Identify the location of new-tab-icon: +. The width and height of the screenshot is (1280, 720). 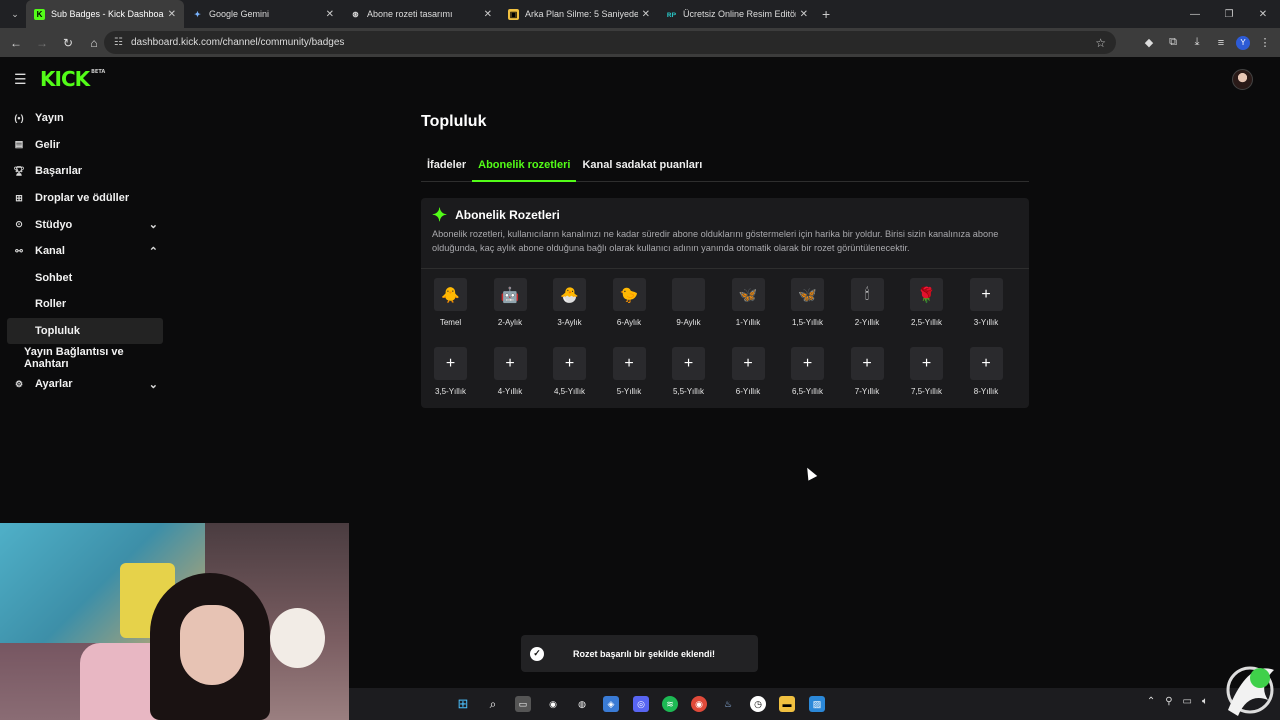
(826, 14).